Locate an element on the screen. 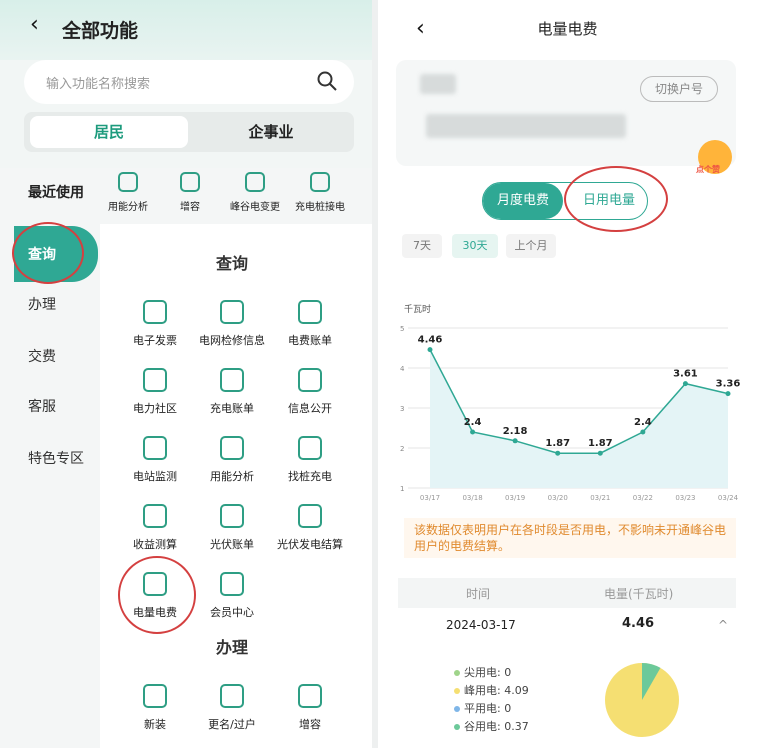 The image size is (757, 748). tile-label: 信息公开 is located at coordinates (310, 408).